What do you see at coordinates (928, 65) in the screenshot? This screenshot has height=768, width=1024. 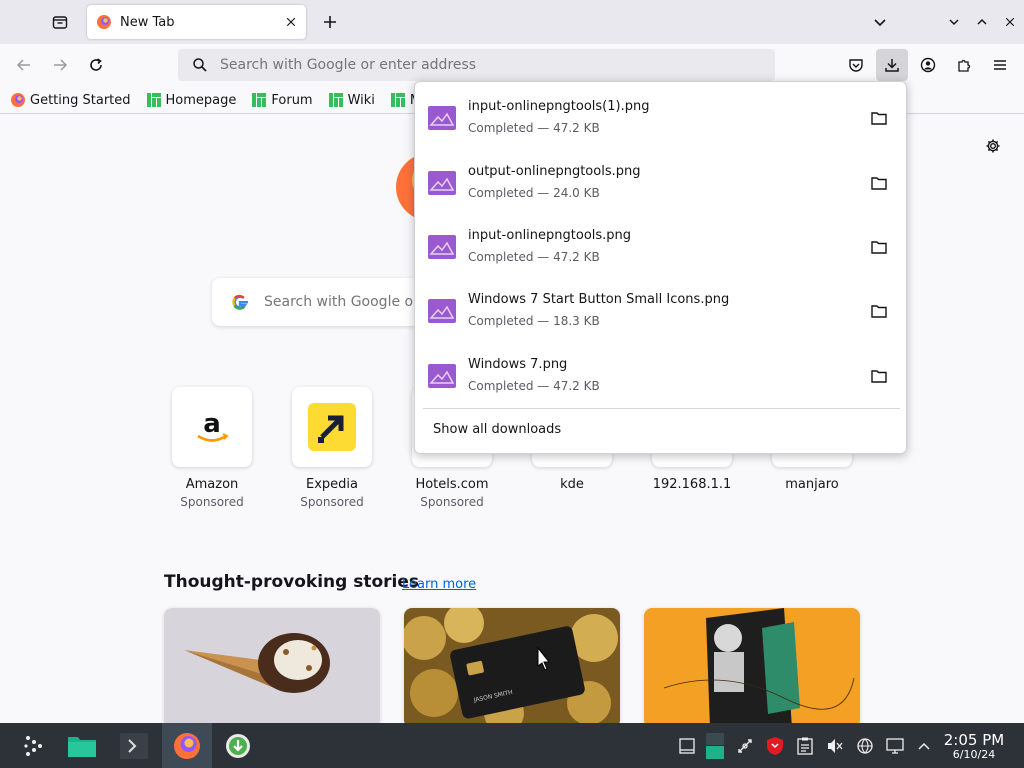 I see `account-button` at bounding box center [928, 65].